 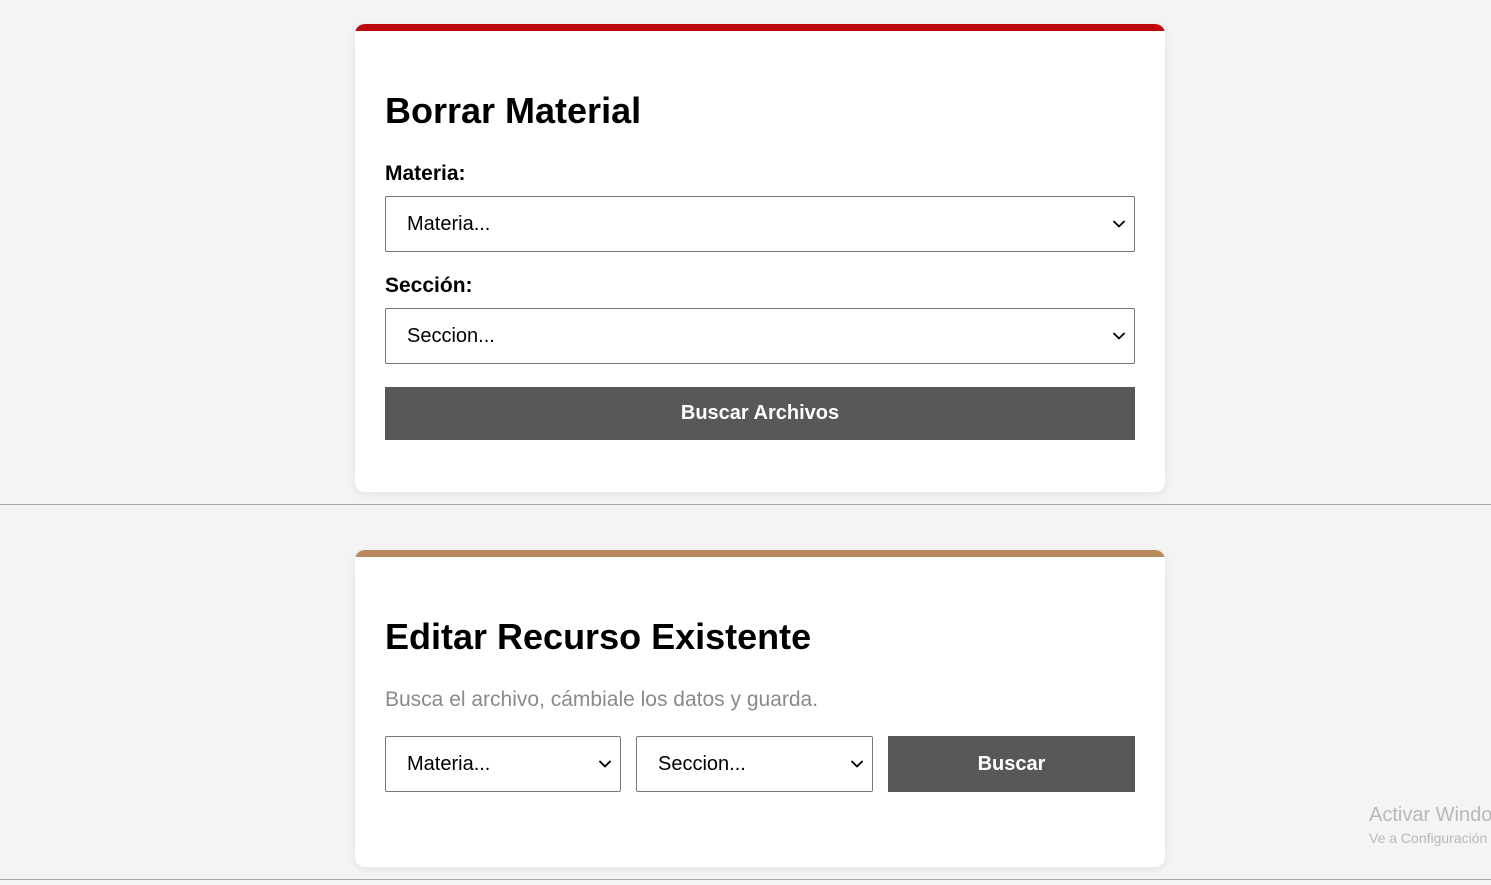 I want to click on editar-title: Editar Recurso Existente, so click(x=598, y=636).